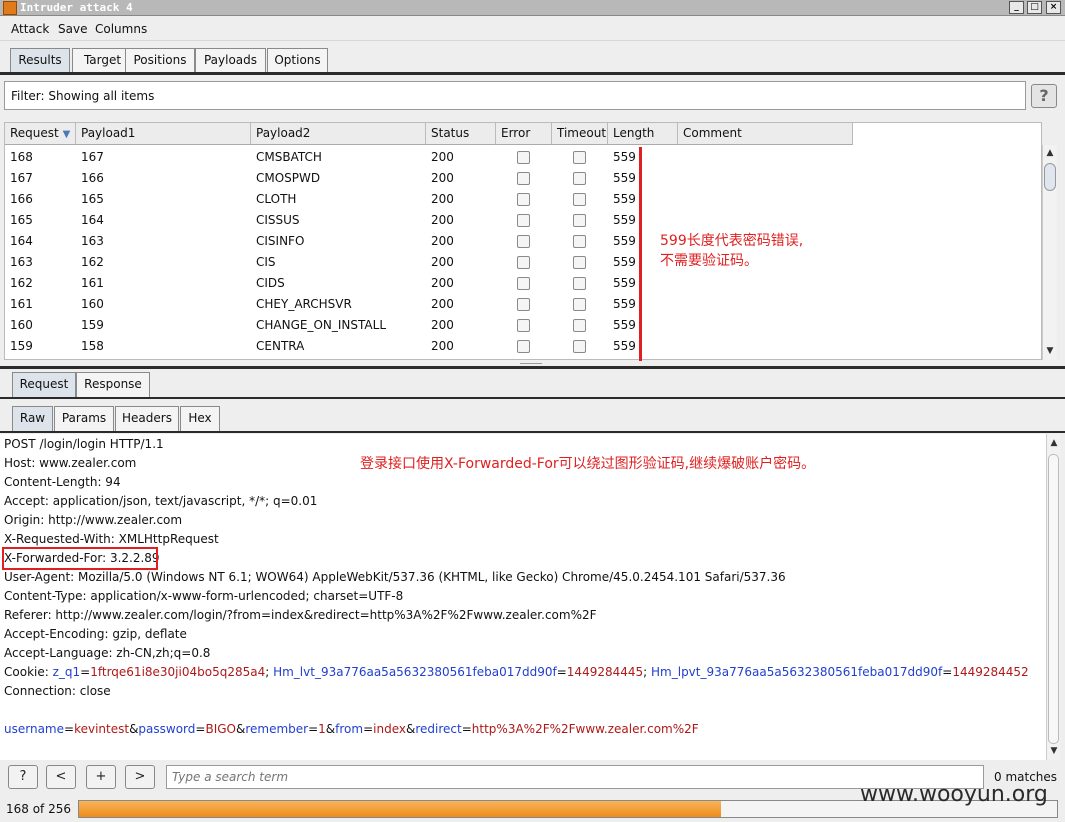  What do you see at coordinates (147, 418) in the screenshot?
I see `tab-headers: Headers` at bounding box center [147, 418].